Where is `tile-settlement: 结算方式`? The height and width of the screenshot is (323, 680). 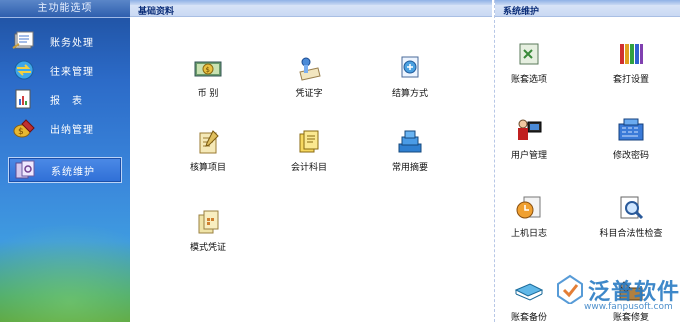 tile-settlement: 结算方式 is located at coordinates (410, 76).